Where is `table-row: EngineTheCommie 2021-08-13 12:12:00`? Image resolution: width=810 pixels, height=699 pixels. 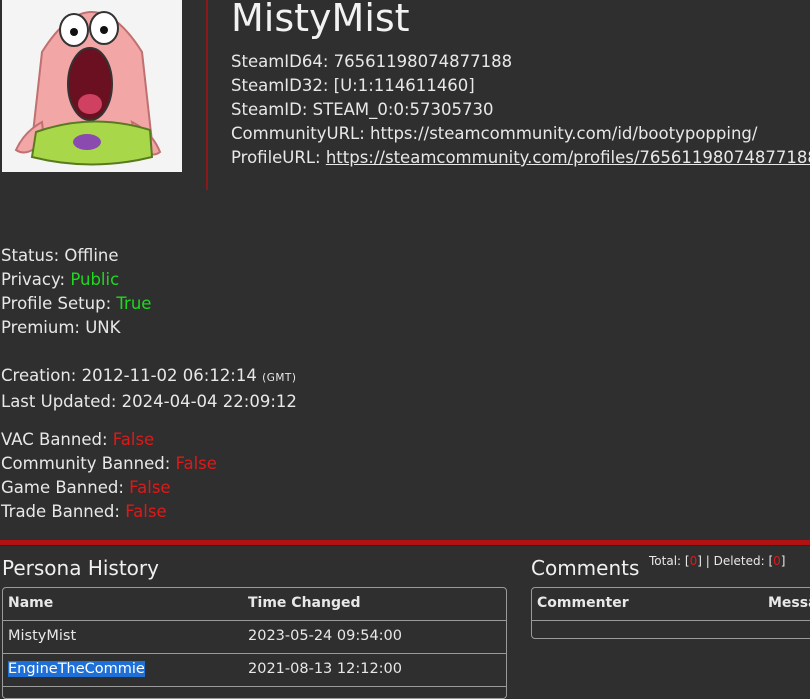 table-row: EngineTheCommie 2021-08-13 12:12:00 is located at coordinates (254, 670).